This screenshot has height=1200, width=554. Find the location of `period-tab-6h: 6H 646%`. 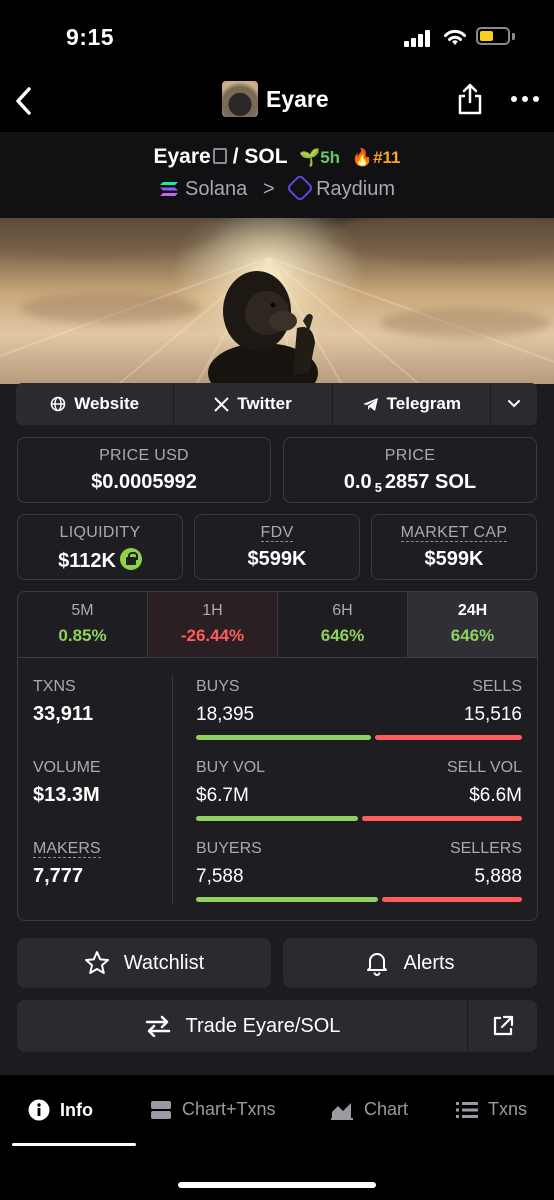

period-tab-6h: 6H 646% is located at coordinates (343, 624).